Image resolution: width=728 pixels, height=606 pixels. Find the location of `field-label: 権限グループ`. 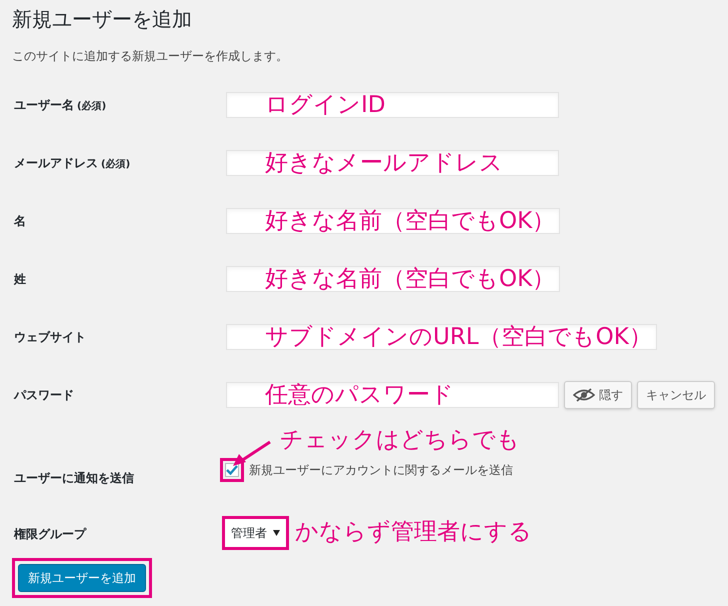

field-label: 権限グループ is located at coordinates (50, 534).